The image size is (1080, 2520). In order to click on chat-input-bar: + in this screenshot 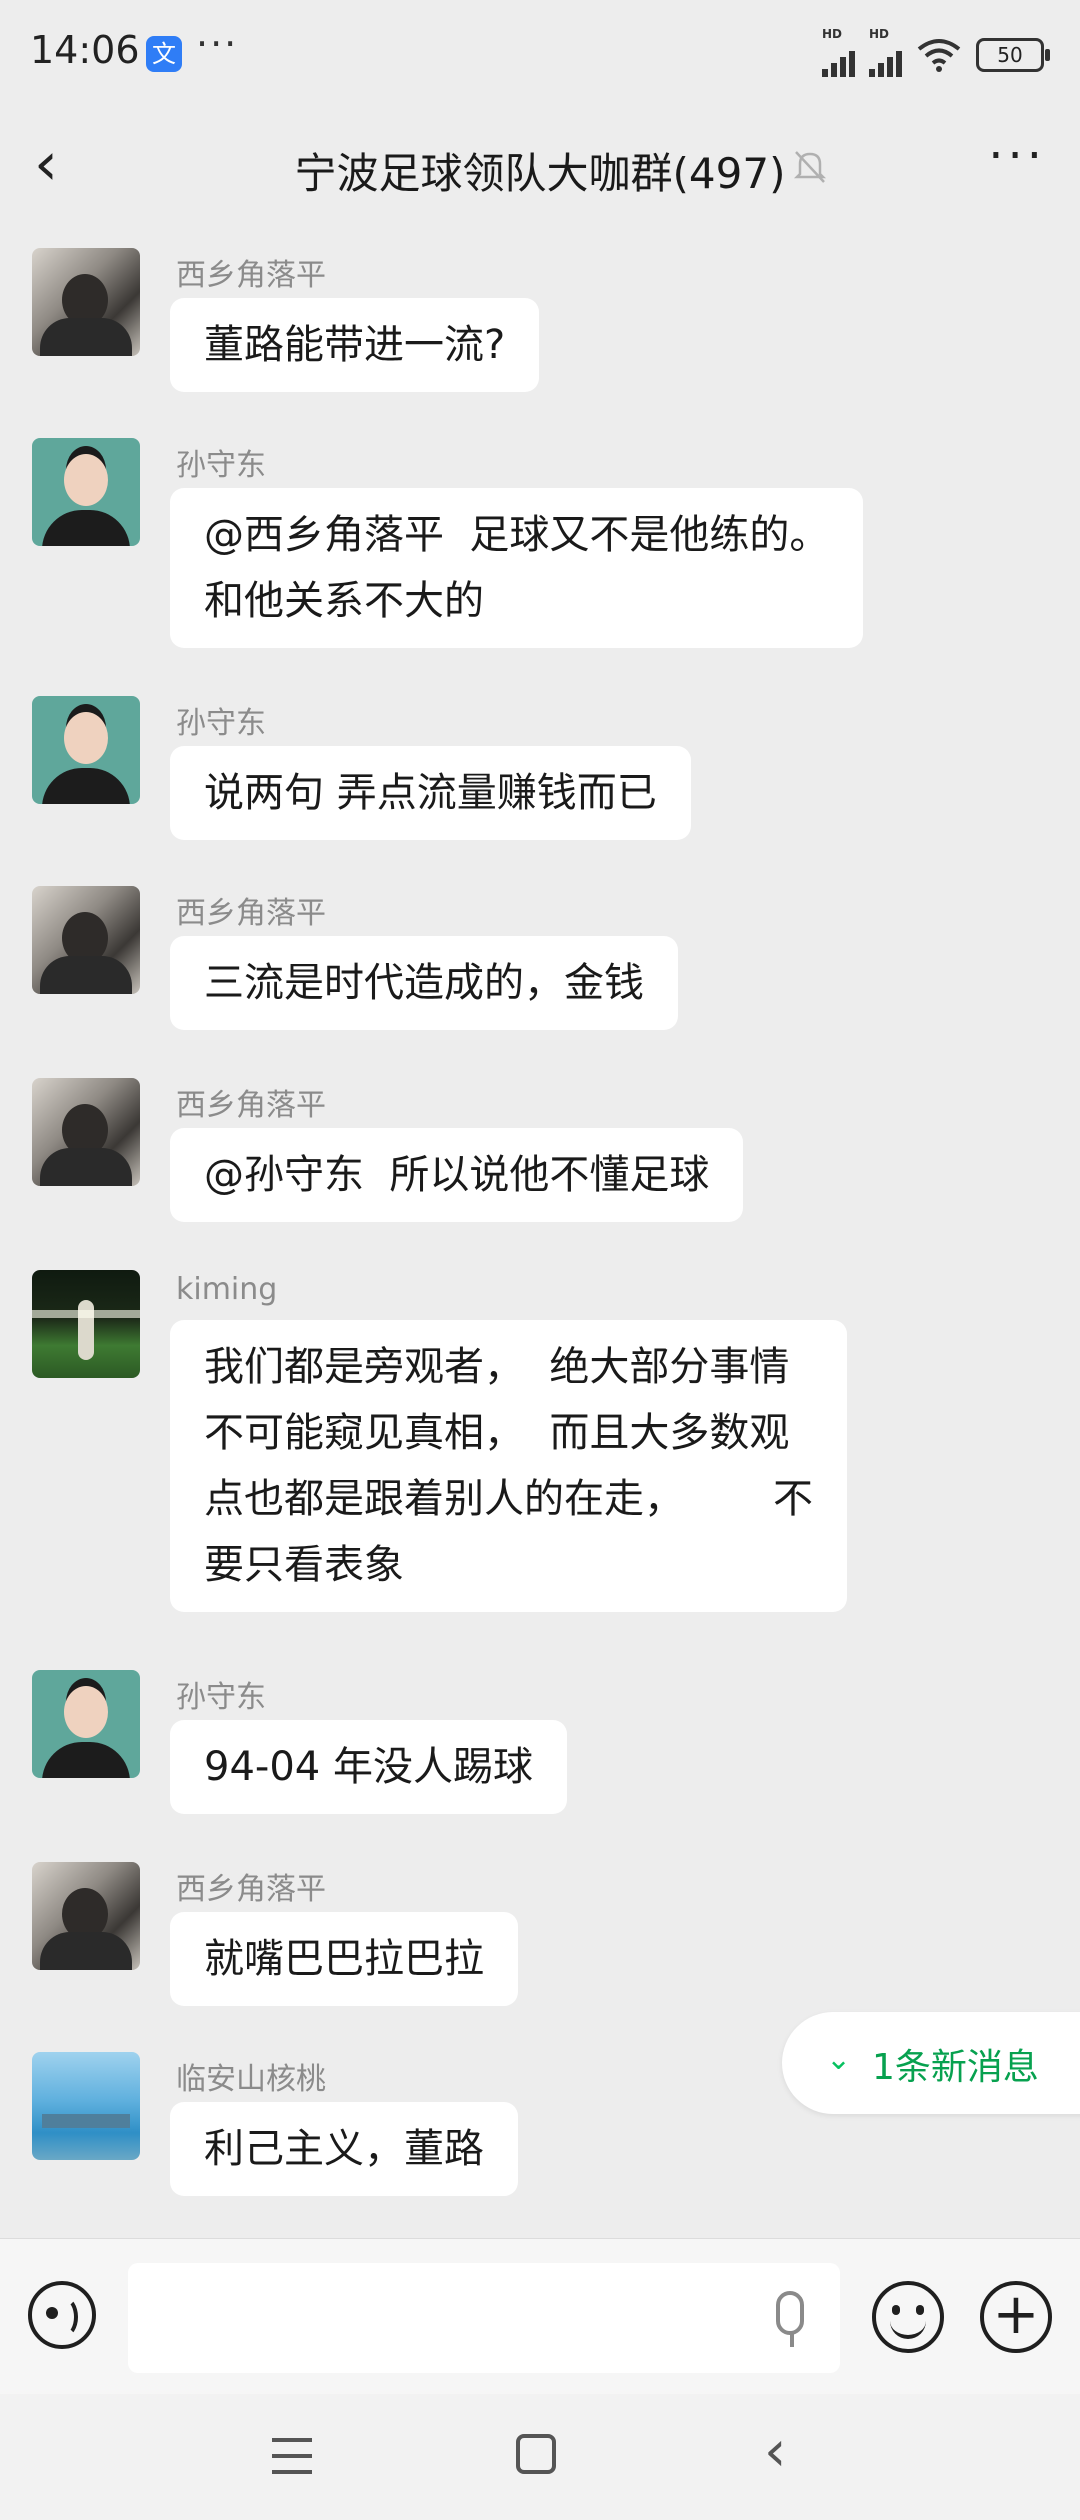, I will do `click(540, 2316)`.